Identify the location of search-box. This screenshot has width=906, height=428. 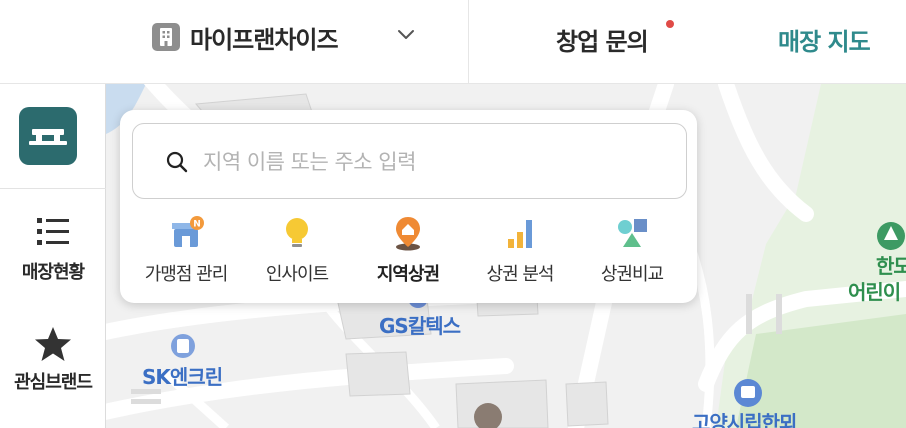
(409, 161).